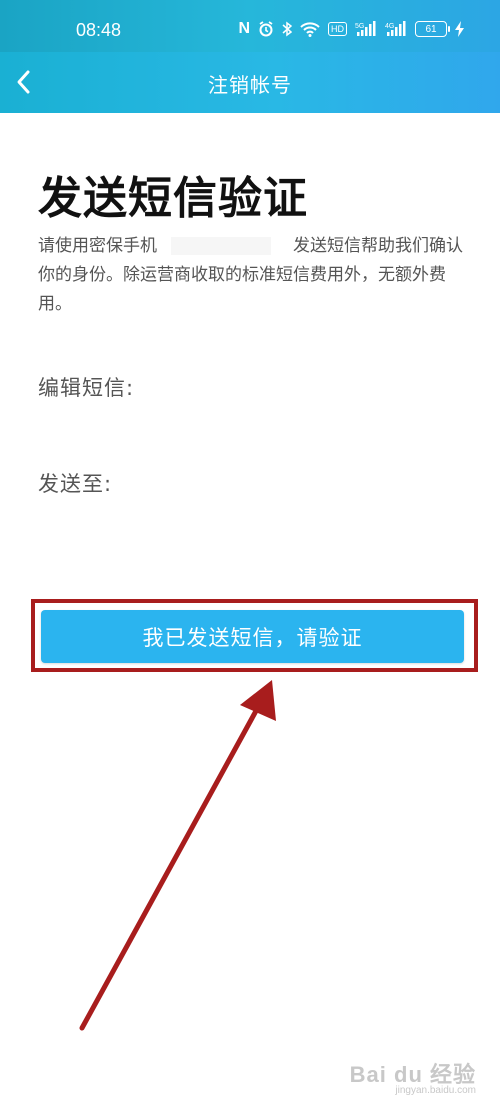 The image size is (500, 1111). I want to click on nfc-icon: N, so click(244, 28).